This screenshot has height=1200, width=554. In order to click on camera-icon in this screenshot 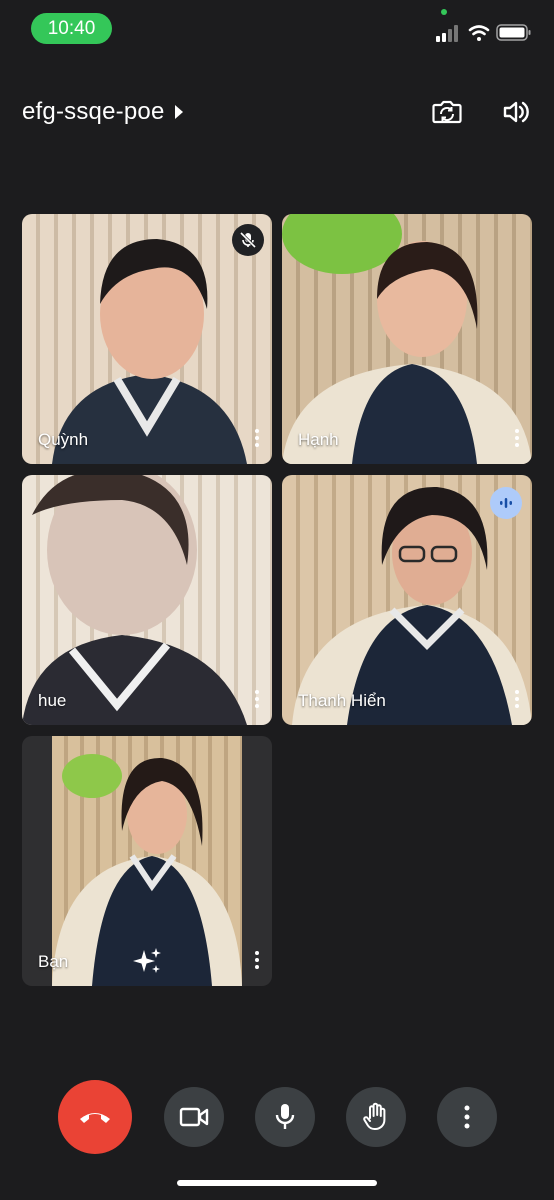, I will do `click(194, 1117)`.